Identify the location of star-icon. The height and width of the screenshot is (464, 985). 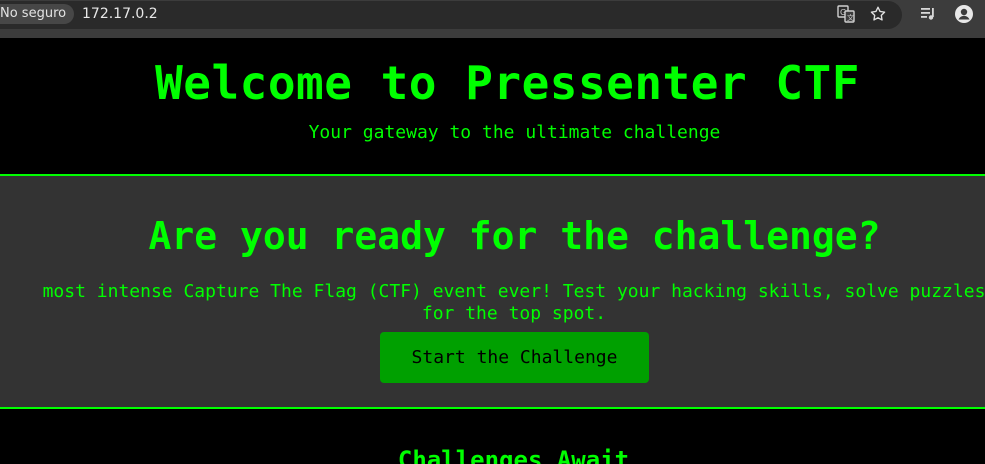
(878, 14).